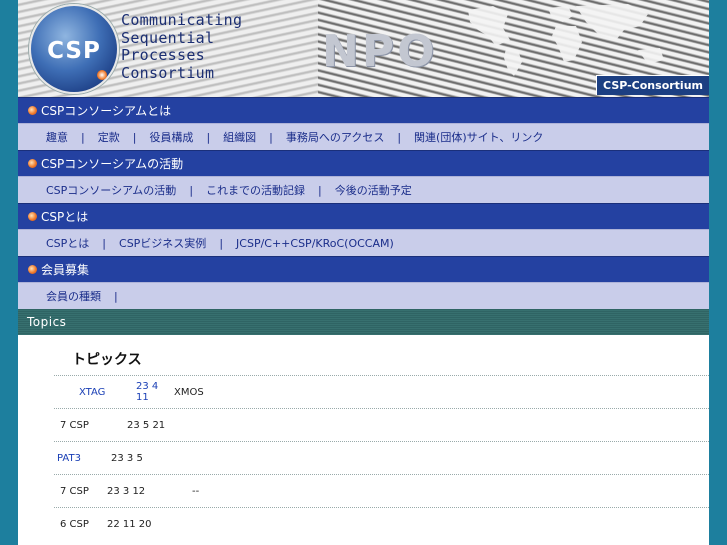 The width and height of the screenshot is (727, 545). I want to click on nav-links-activities: CSPコンソーシアムの活動 | これまでの活動記録 | 今後の活動予定, so click(363, 189).